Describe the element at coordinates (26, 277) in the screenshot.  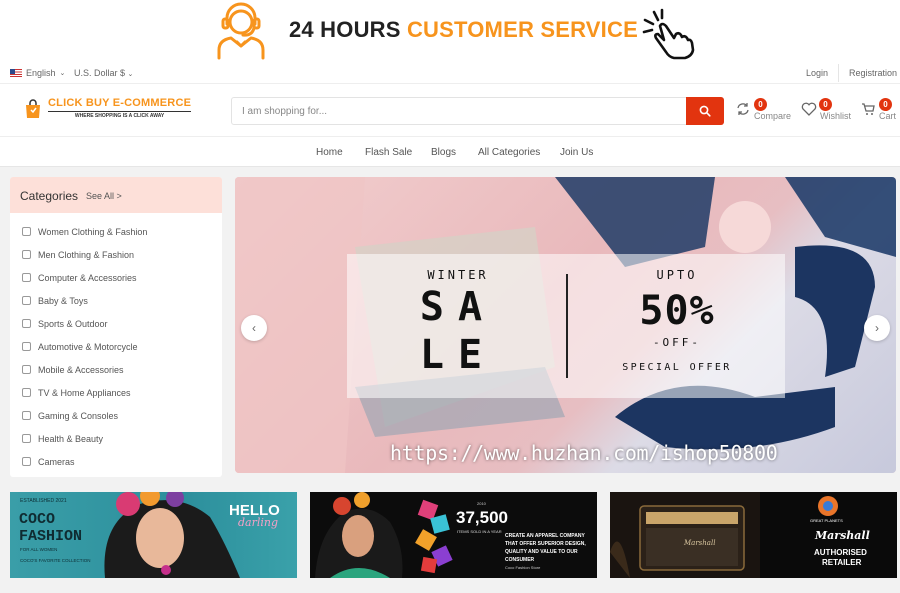
I see `monitor-icon` at that location.